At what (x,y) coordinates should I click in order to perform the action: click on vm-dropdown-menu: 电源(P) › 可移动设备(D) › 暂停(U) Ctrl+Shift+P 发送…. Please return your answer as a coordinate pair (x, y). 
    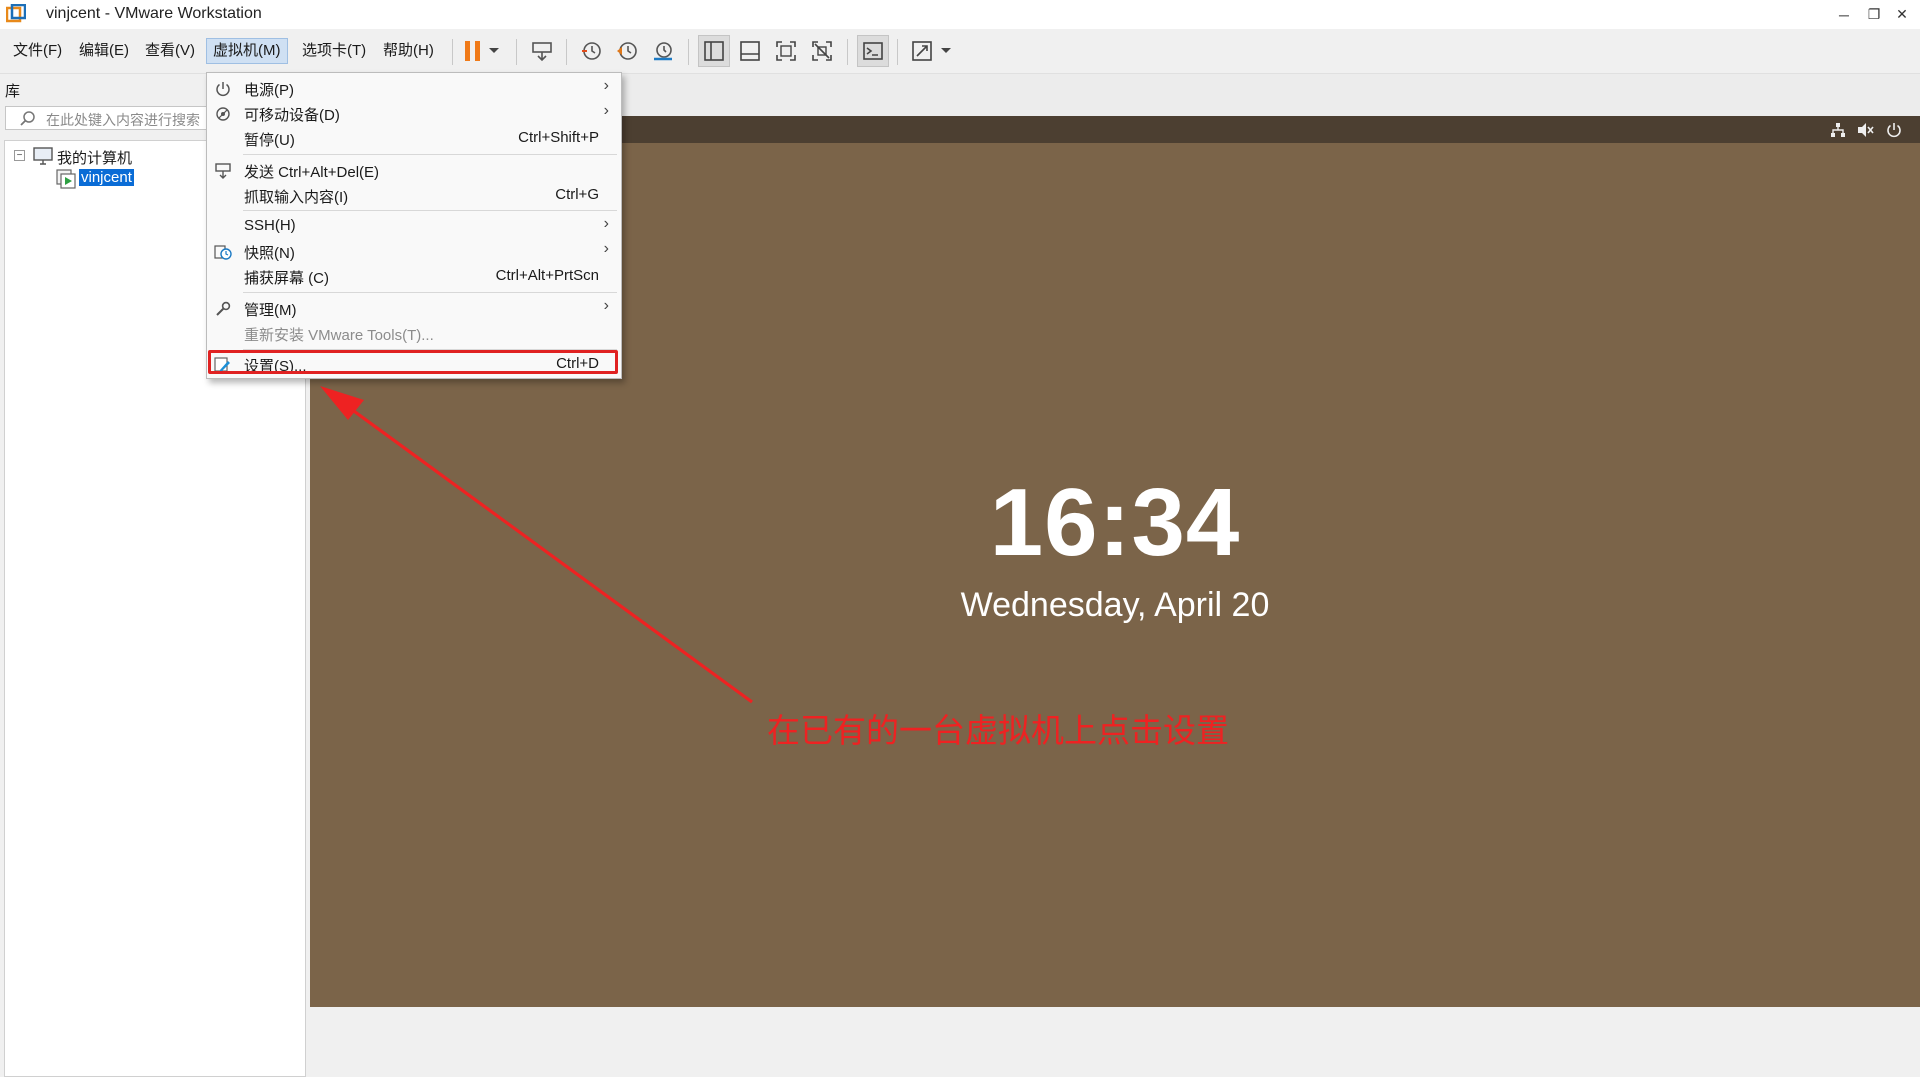
    Looking at the image, I should click on (414, 225).